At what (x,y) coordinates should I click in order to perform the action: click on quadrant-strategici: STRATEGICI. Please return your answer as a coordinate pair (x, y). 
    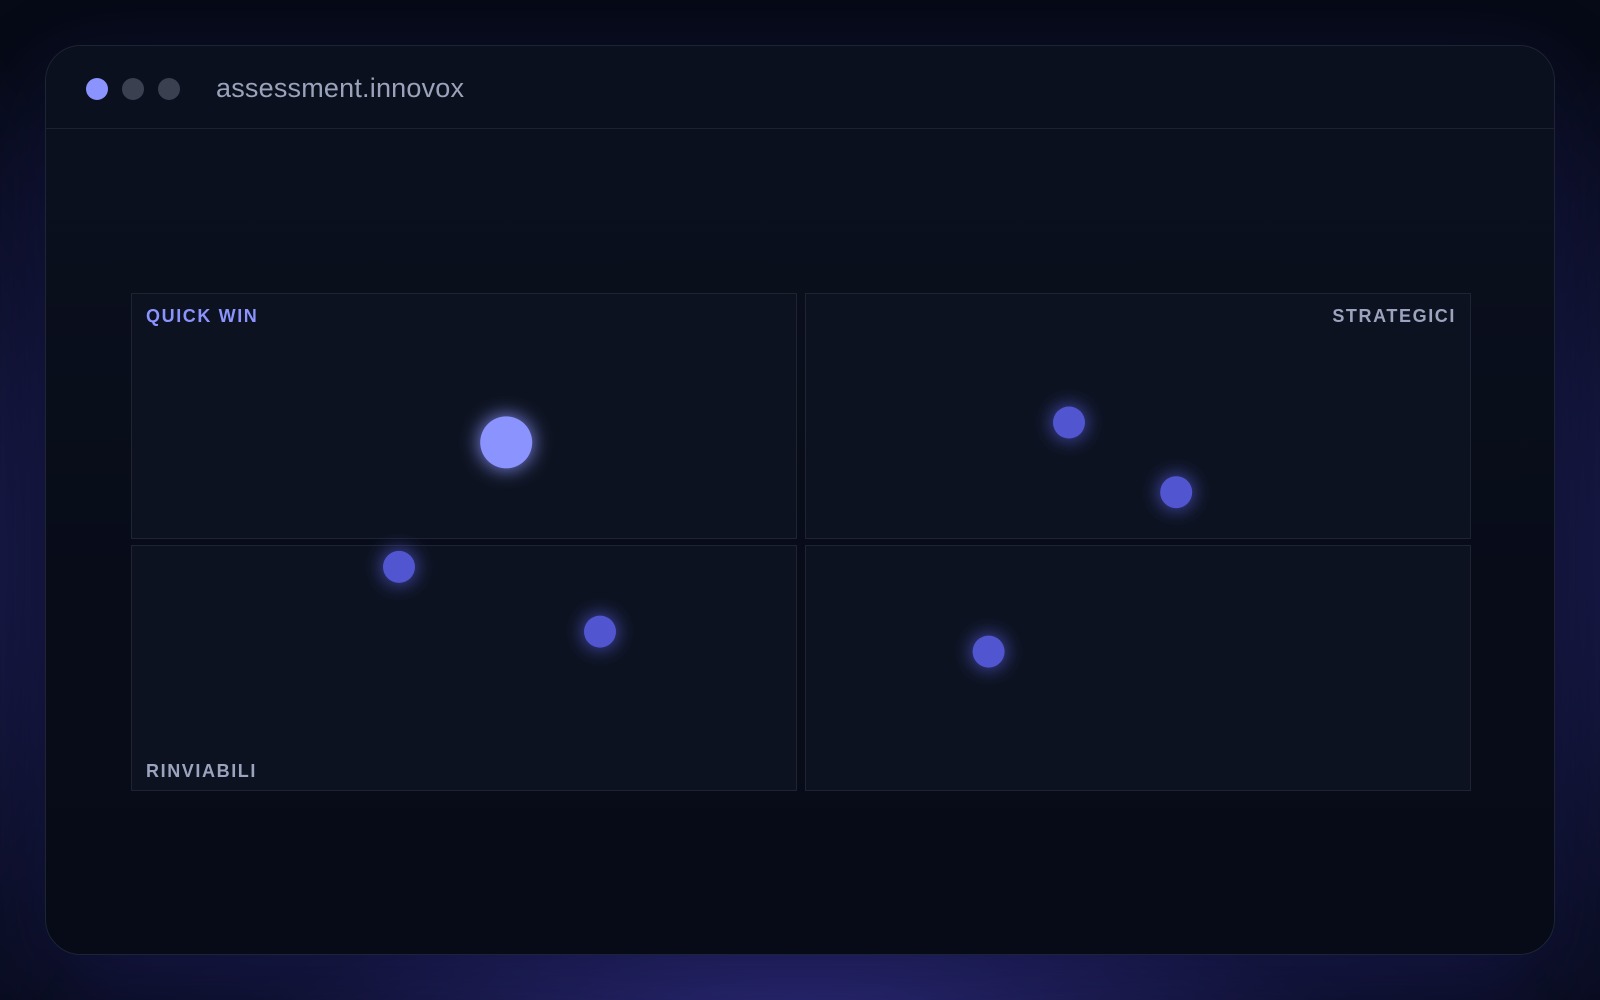
    Looking at the image, I should click on (1138, 416).